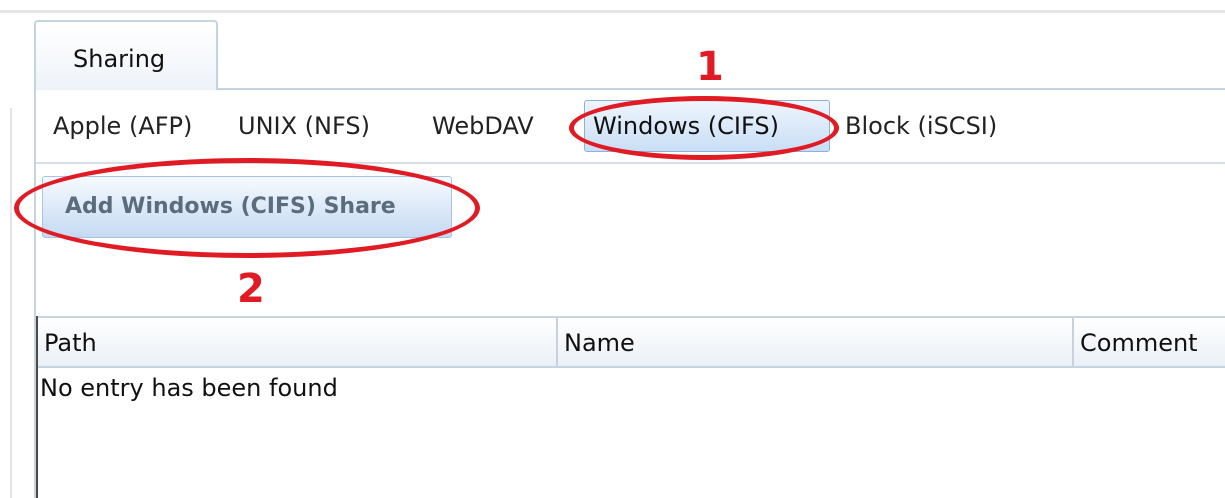  Describe the element at coordinates (483, 126) in the screenshot. I see `subtab-webdav: WebDAV` at that location.